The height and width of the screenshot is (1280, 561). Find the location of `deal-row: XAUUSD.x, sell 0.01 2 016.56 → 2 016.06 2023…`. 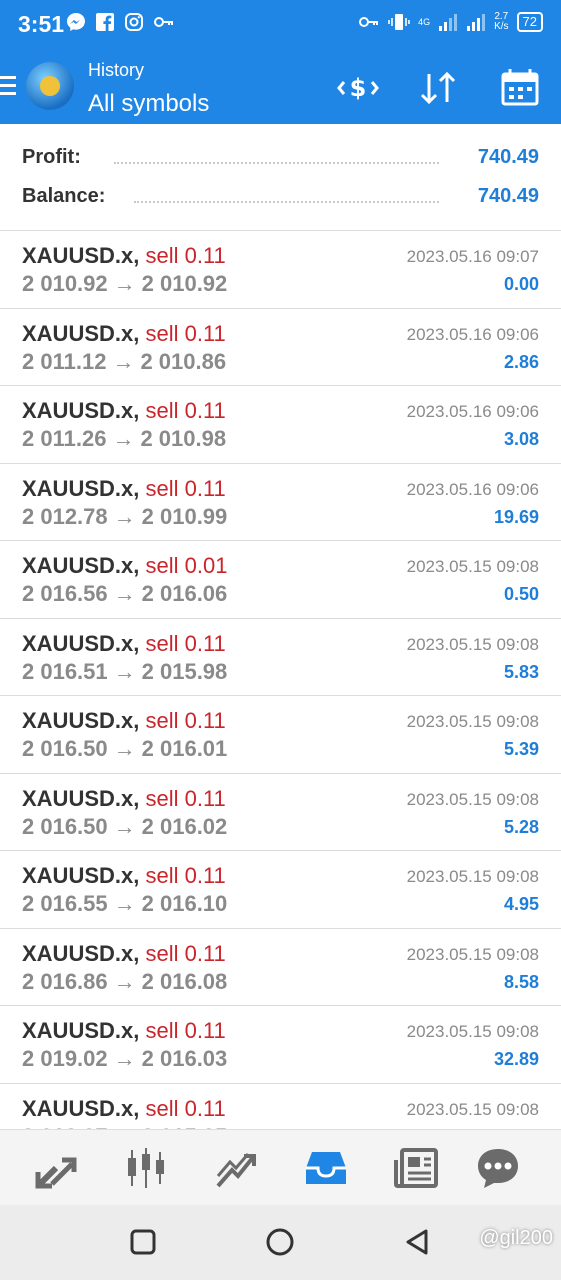

deal-row: XAUUSD.x, sell 0.01 2 016.56 → 2 016.06 2023… is located at coordinates (280, 580).